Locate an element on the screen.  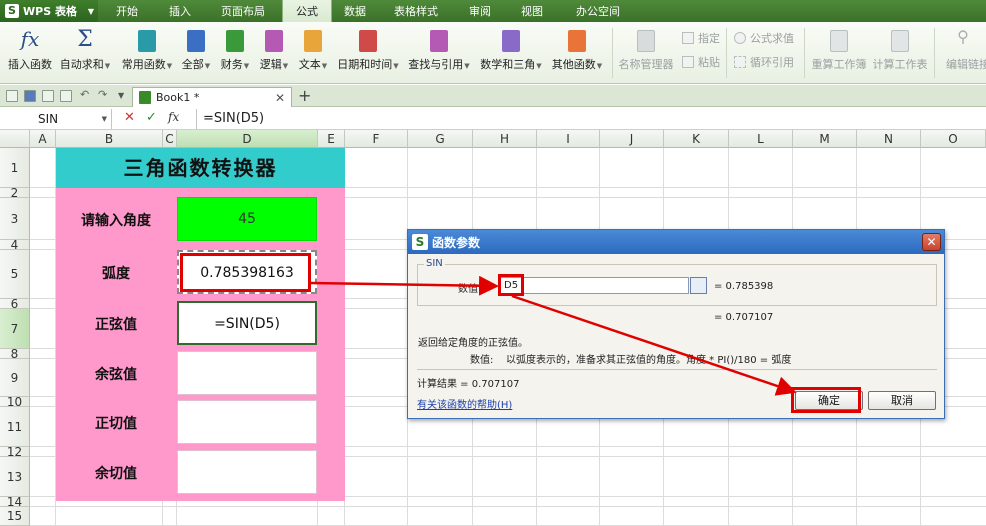
arrow-d5-to-argument is located at coordinates (404, 285).